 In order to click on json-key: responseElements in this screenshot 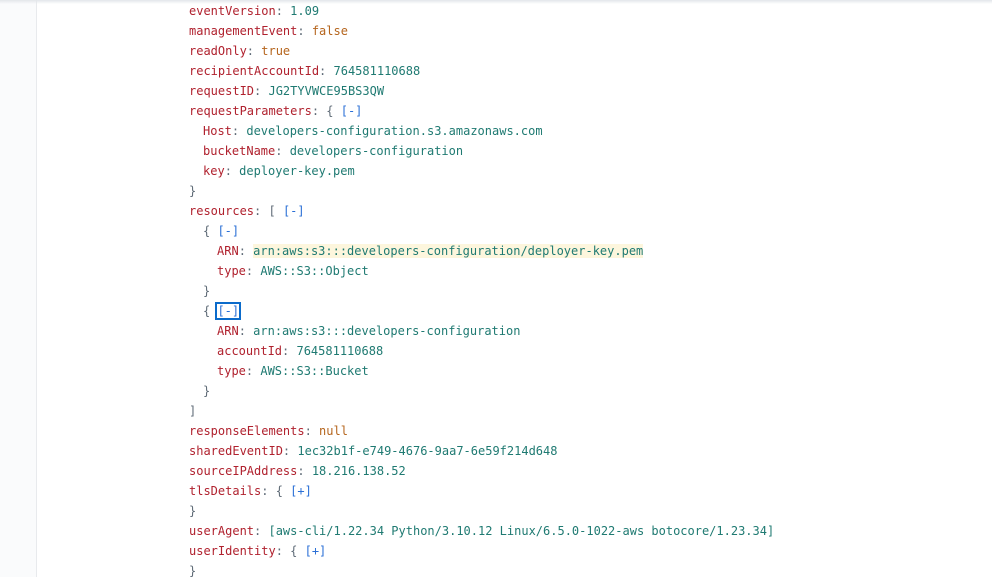, I will do `click(247, 431)`.